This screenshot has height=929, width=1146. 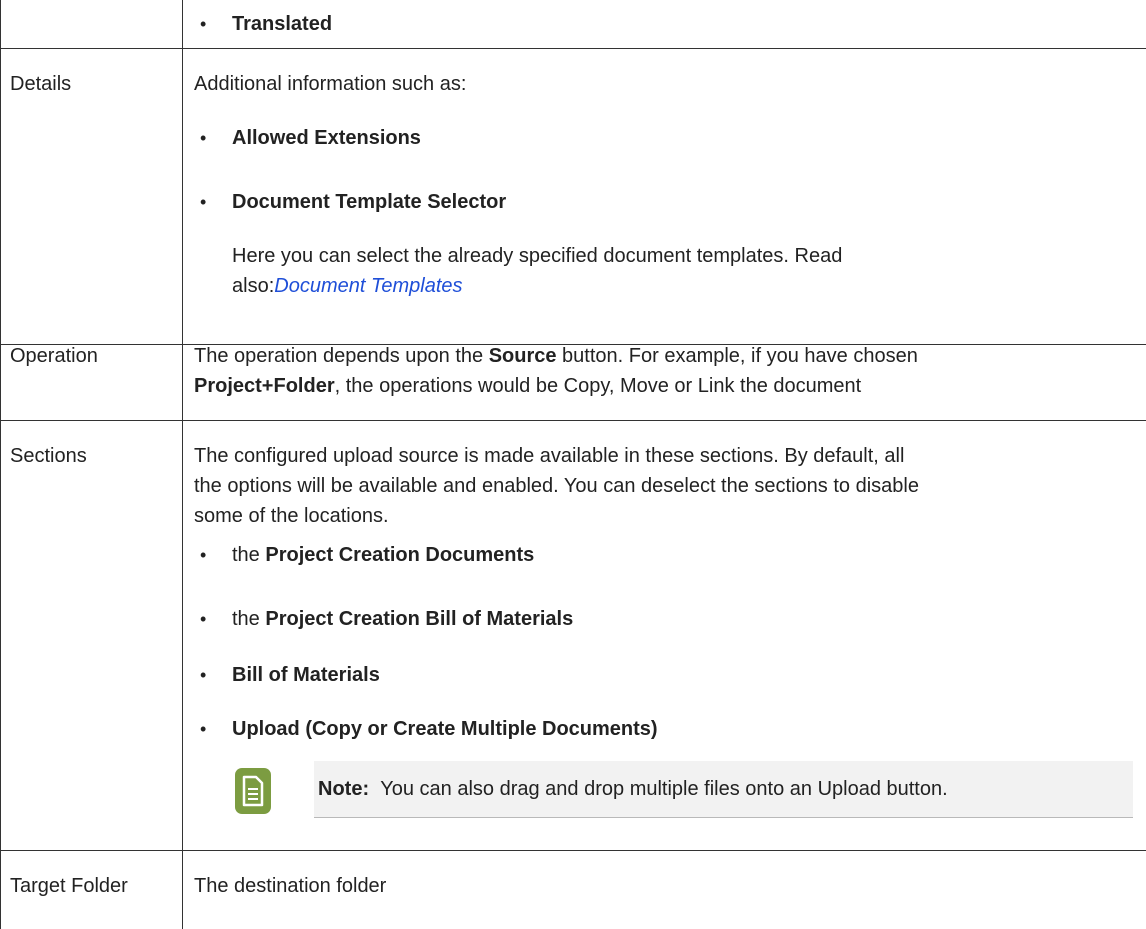 What do you see at coordinates (291, 516) in the screenshot?
I see `sections-line: some of the locations.` at bounding box center [291, 516].